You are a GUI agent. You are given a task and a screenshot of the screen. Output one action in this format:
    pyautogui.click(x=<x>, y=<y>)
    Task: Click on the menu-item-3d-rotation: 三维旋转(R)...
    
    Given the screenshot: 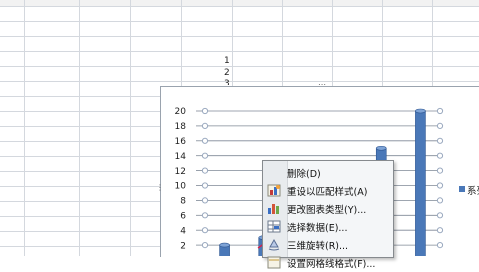 What is the action you would take?
    pyautogui.click(x=328, y=244)
    